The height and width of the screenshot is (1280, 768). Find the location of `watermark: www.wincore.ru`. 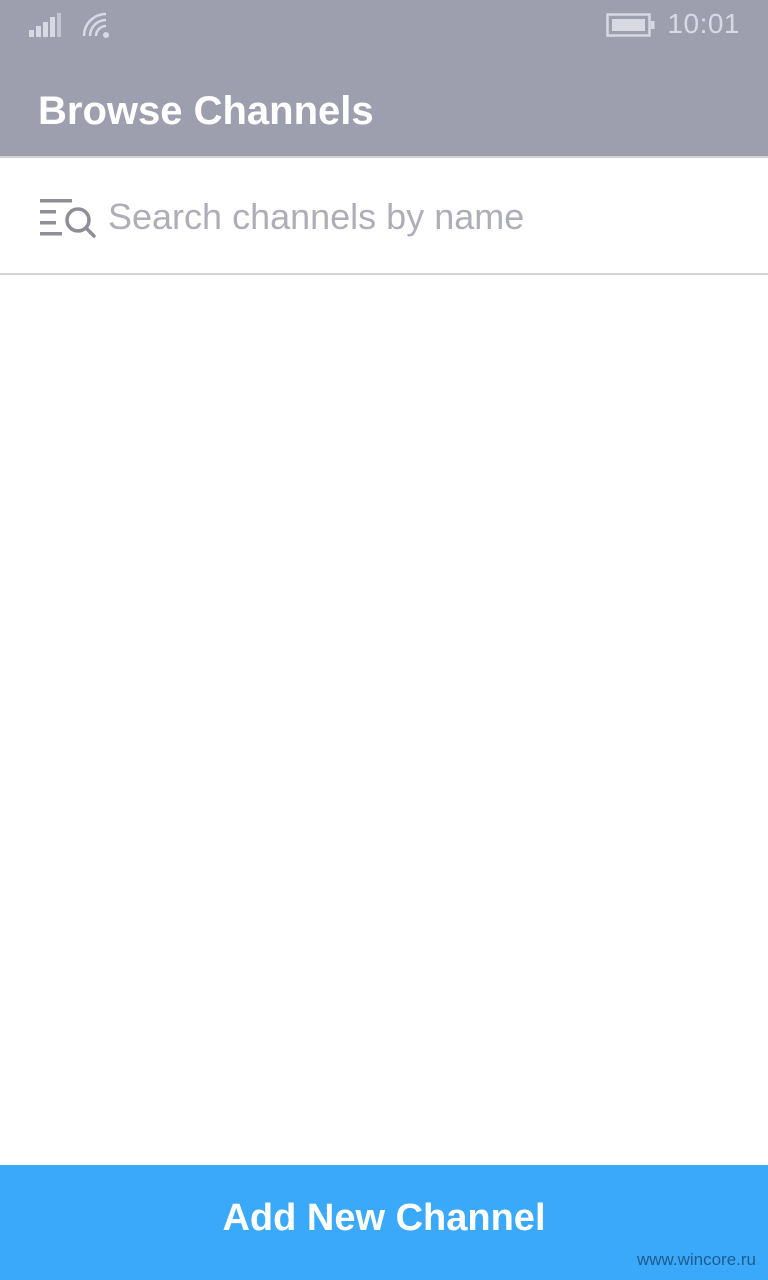

watermark: www.wincore.ru is located at coordinates (696, 1259).